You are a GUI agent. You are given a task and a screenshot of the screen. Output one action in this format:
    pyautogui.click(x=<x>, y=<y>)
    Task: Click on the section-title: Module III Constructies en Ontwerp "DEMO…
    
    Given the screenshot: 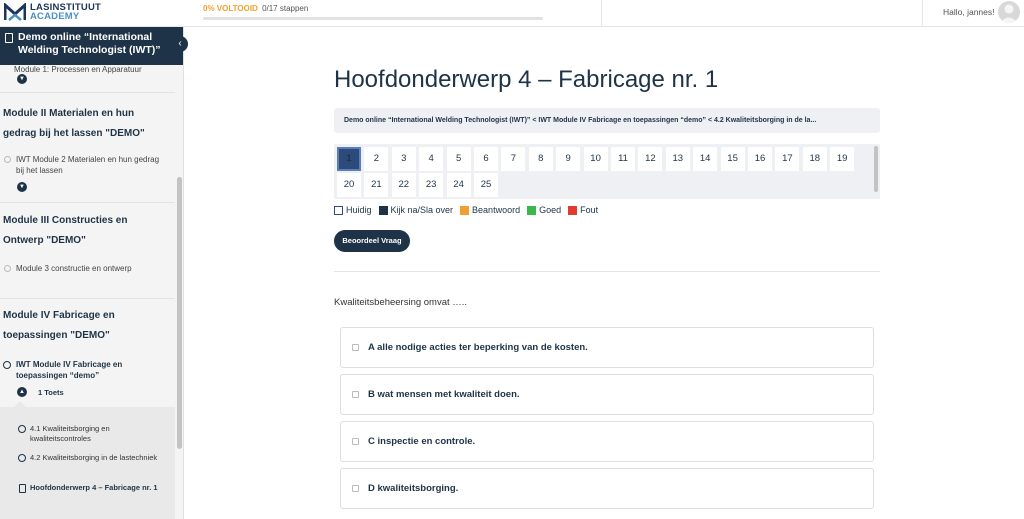 What is the action you would take?
    pyautogui.click(x=65, y=230)
    